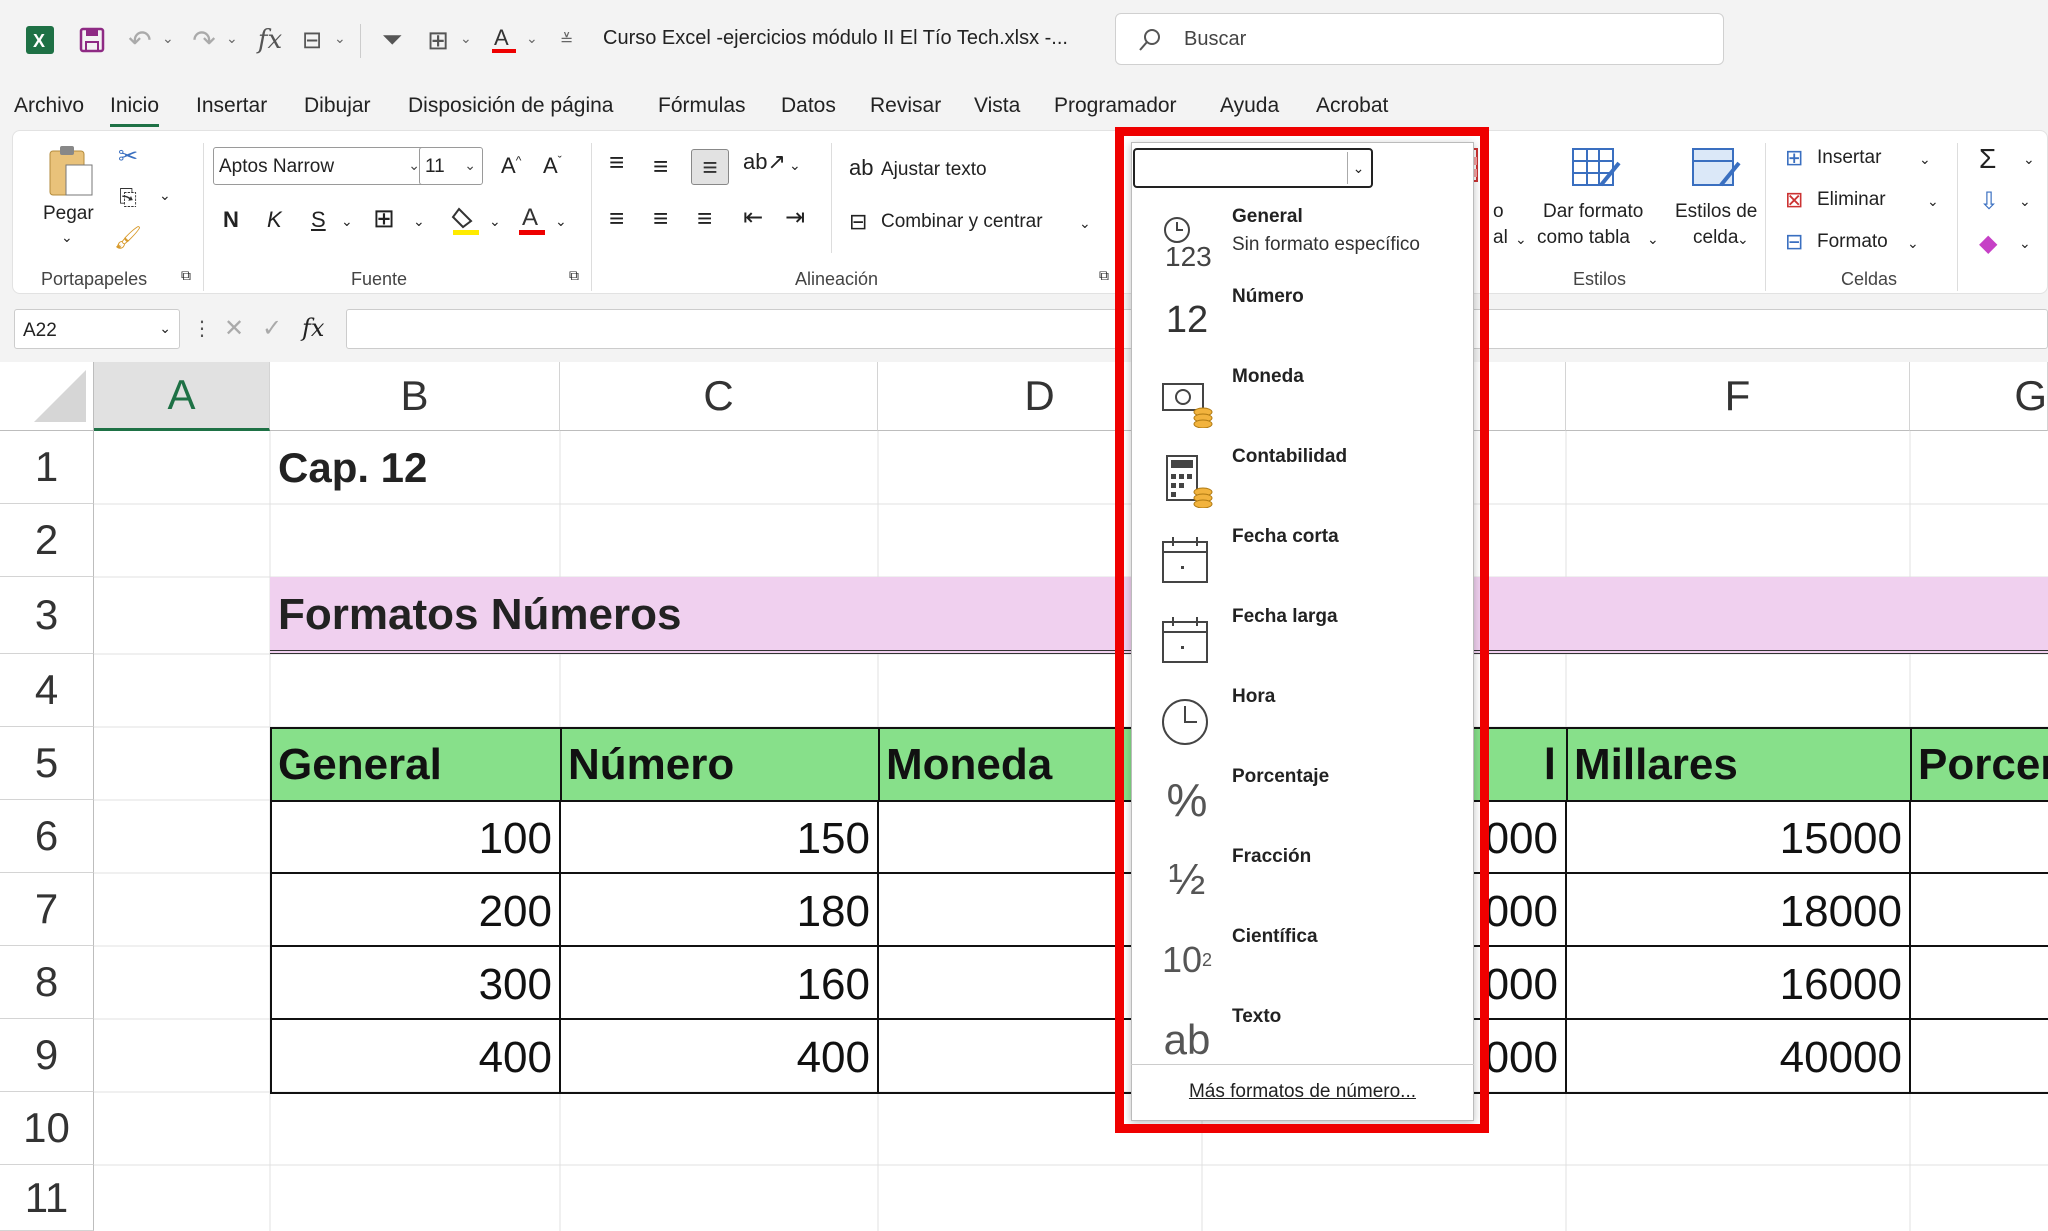 The image size is (2048, 1231). I want to click on cell-b7: 200, so click(411, 912).